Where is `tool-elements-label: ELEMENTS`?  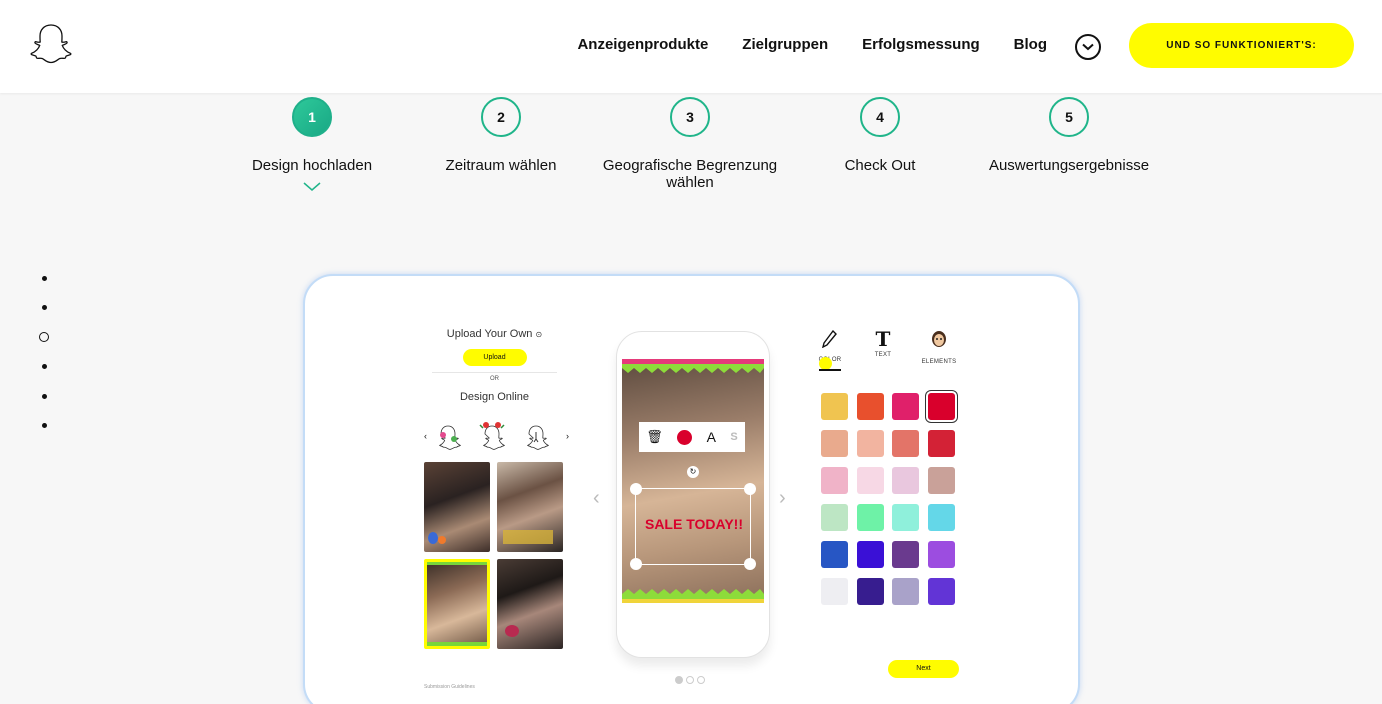
tool-elements-label: ELEMENTS is located at coordinates (939, 362).